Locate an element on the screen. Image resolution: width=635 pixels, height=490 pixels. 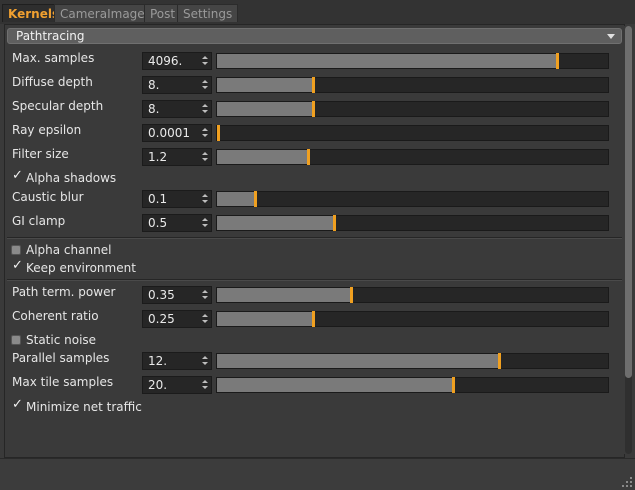
tab-post: Post is located at coordinates (163, 13).